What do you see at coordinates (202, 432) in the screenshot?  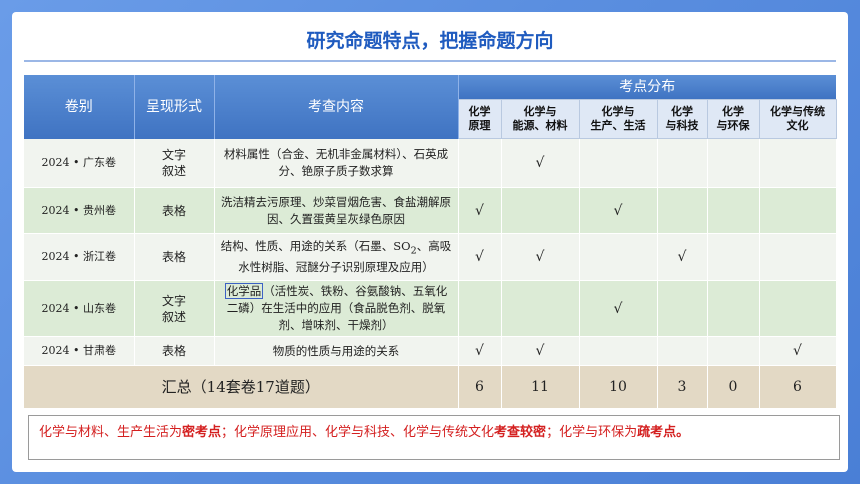 I see `dense-point: 密考点` at bounding box center [202, 432].